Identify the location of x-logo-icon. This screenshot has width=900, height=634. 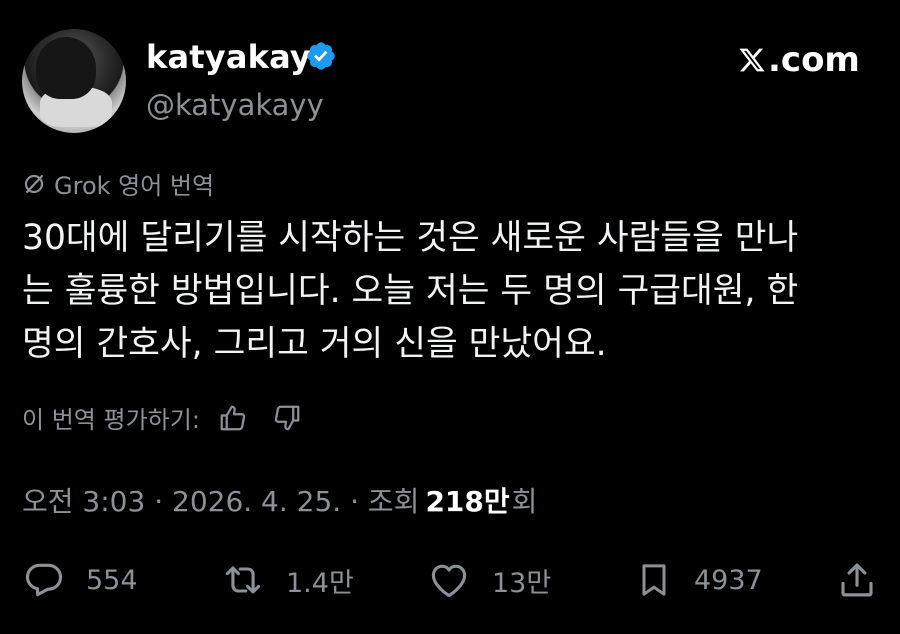
(752, 60).